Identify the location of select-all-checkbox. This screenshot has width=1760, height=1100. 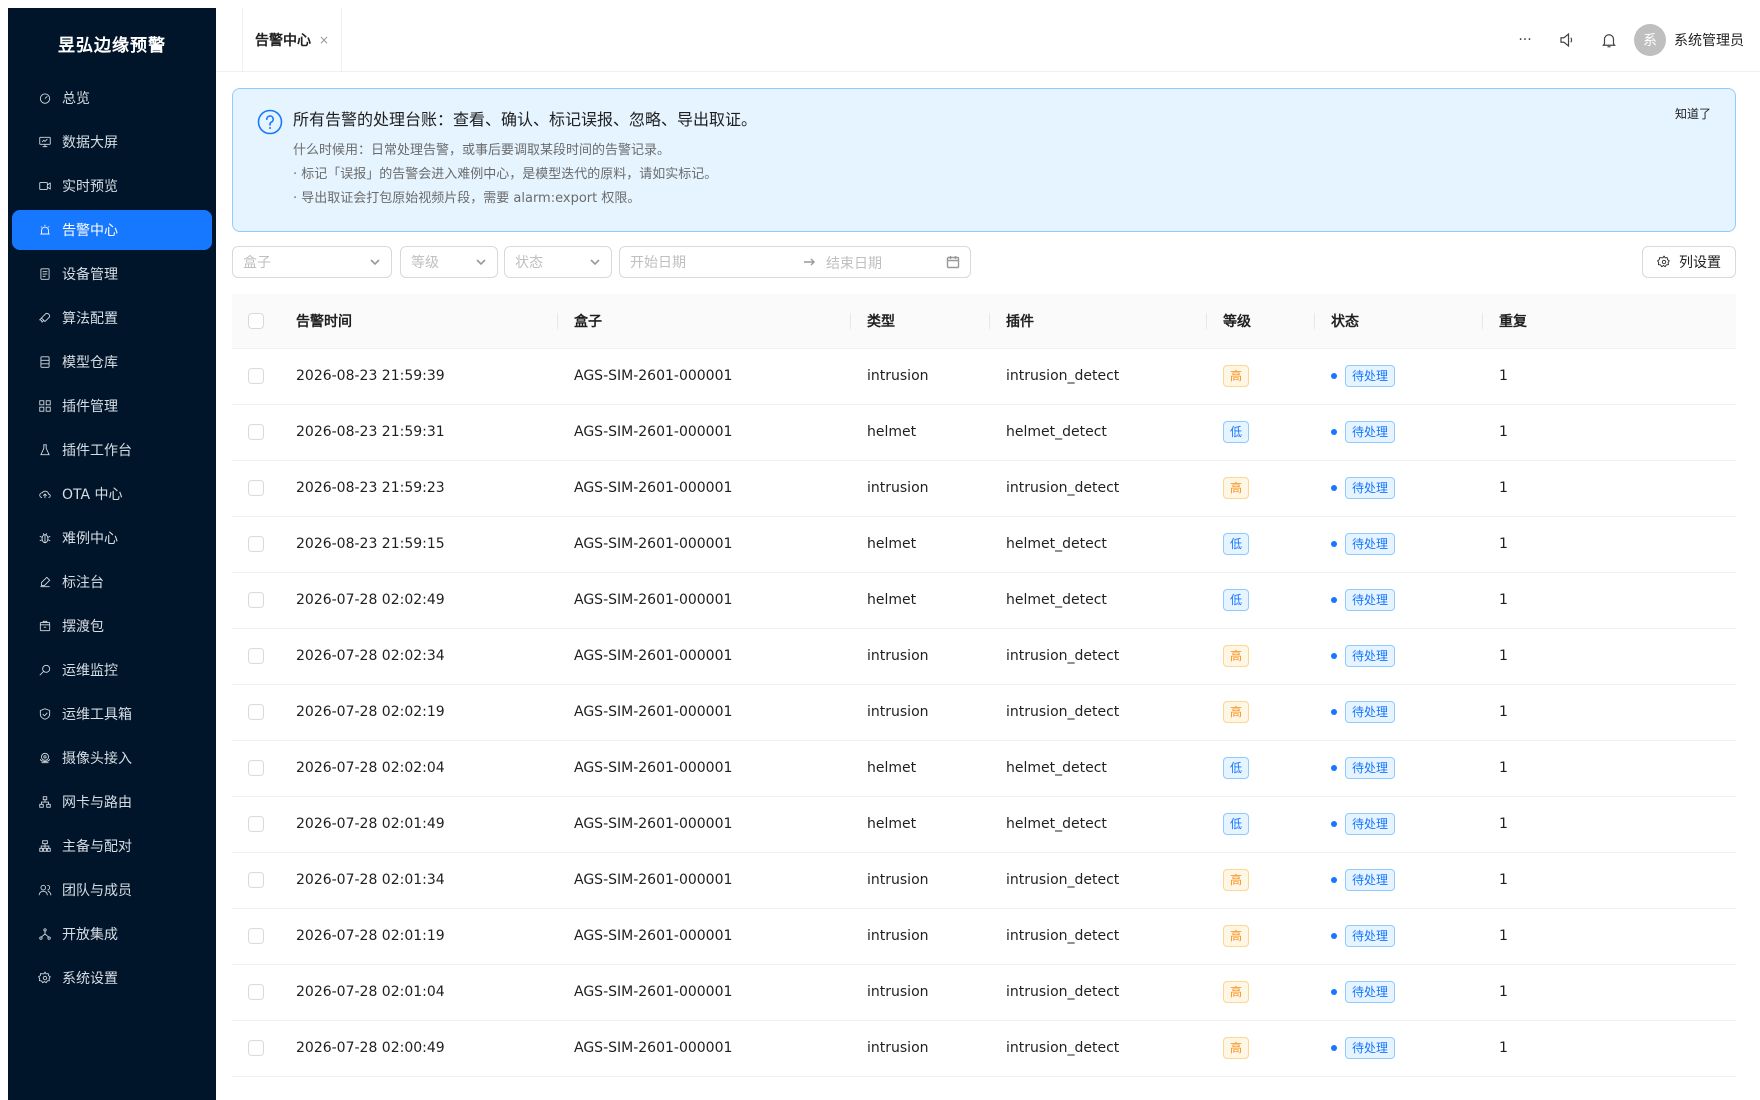
(256, 320).